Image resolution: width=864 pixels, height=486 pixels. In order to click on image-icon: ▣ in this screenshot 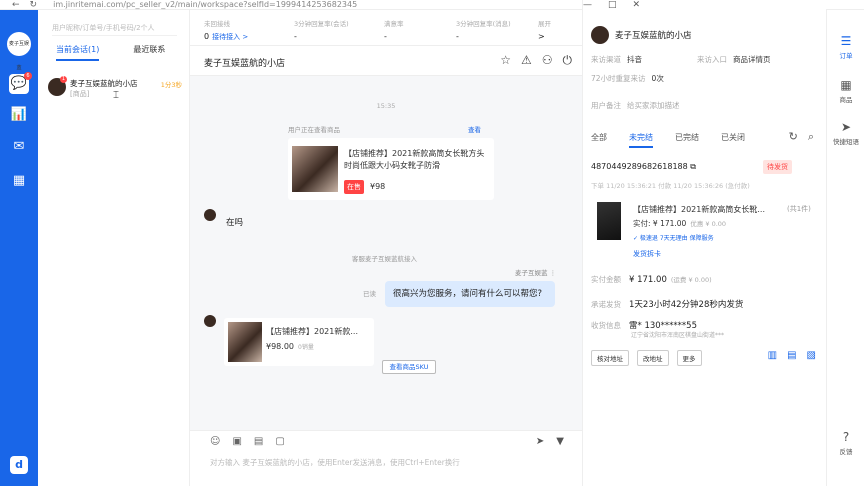, I will do `click(236, 441)`.